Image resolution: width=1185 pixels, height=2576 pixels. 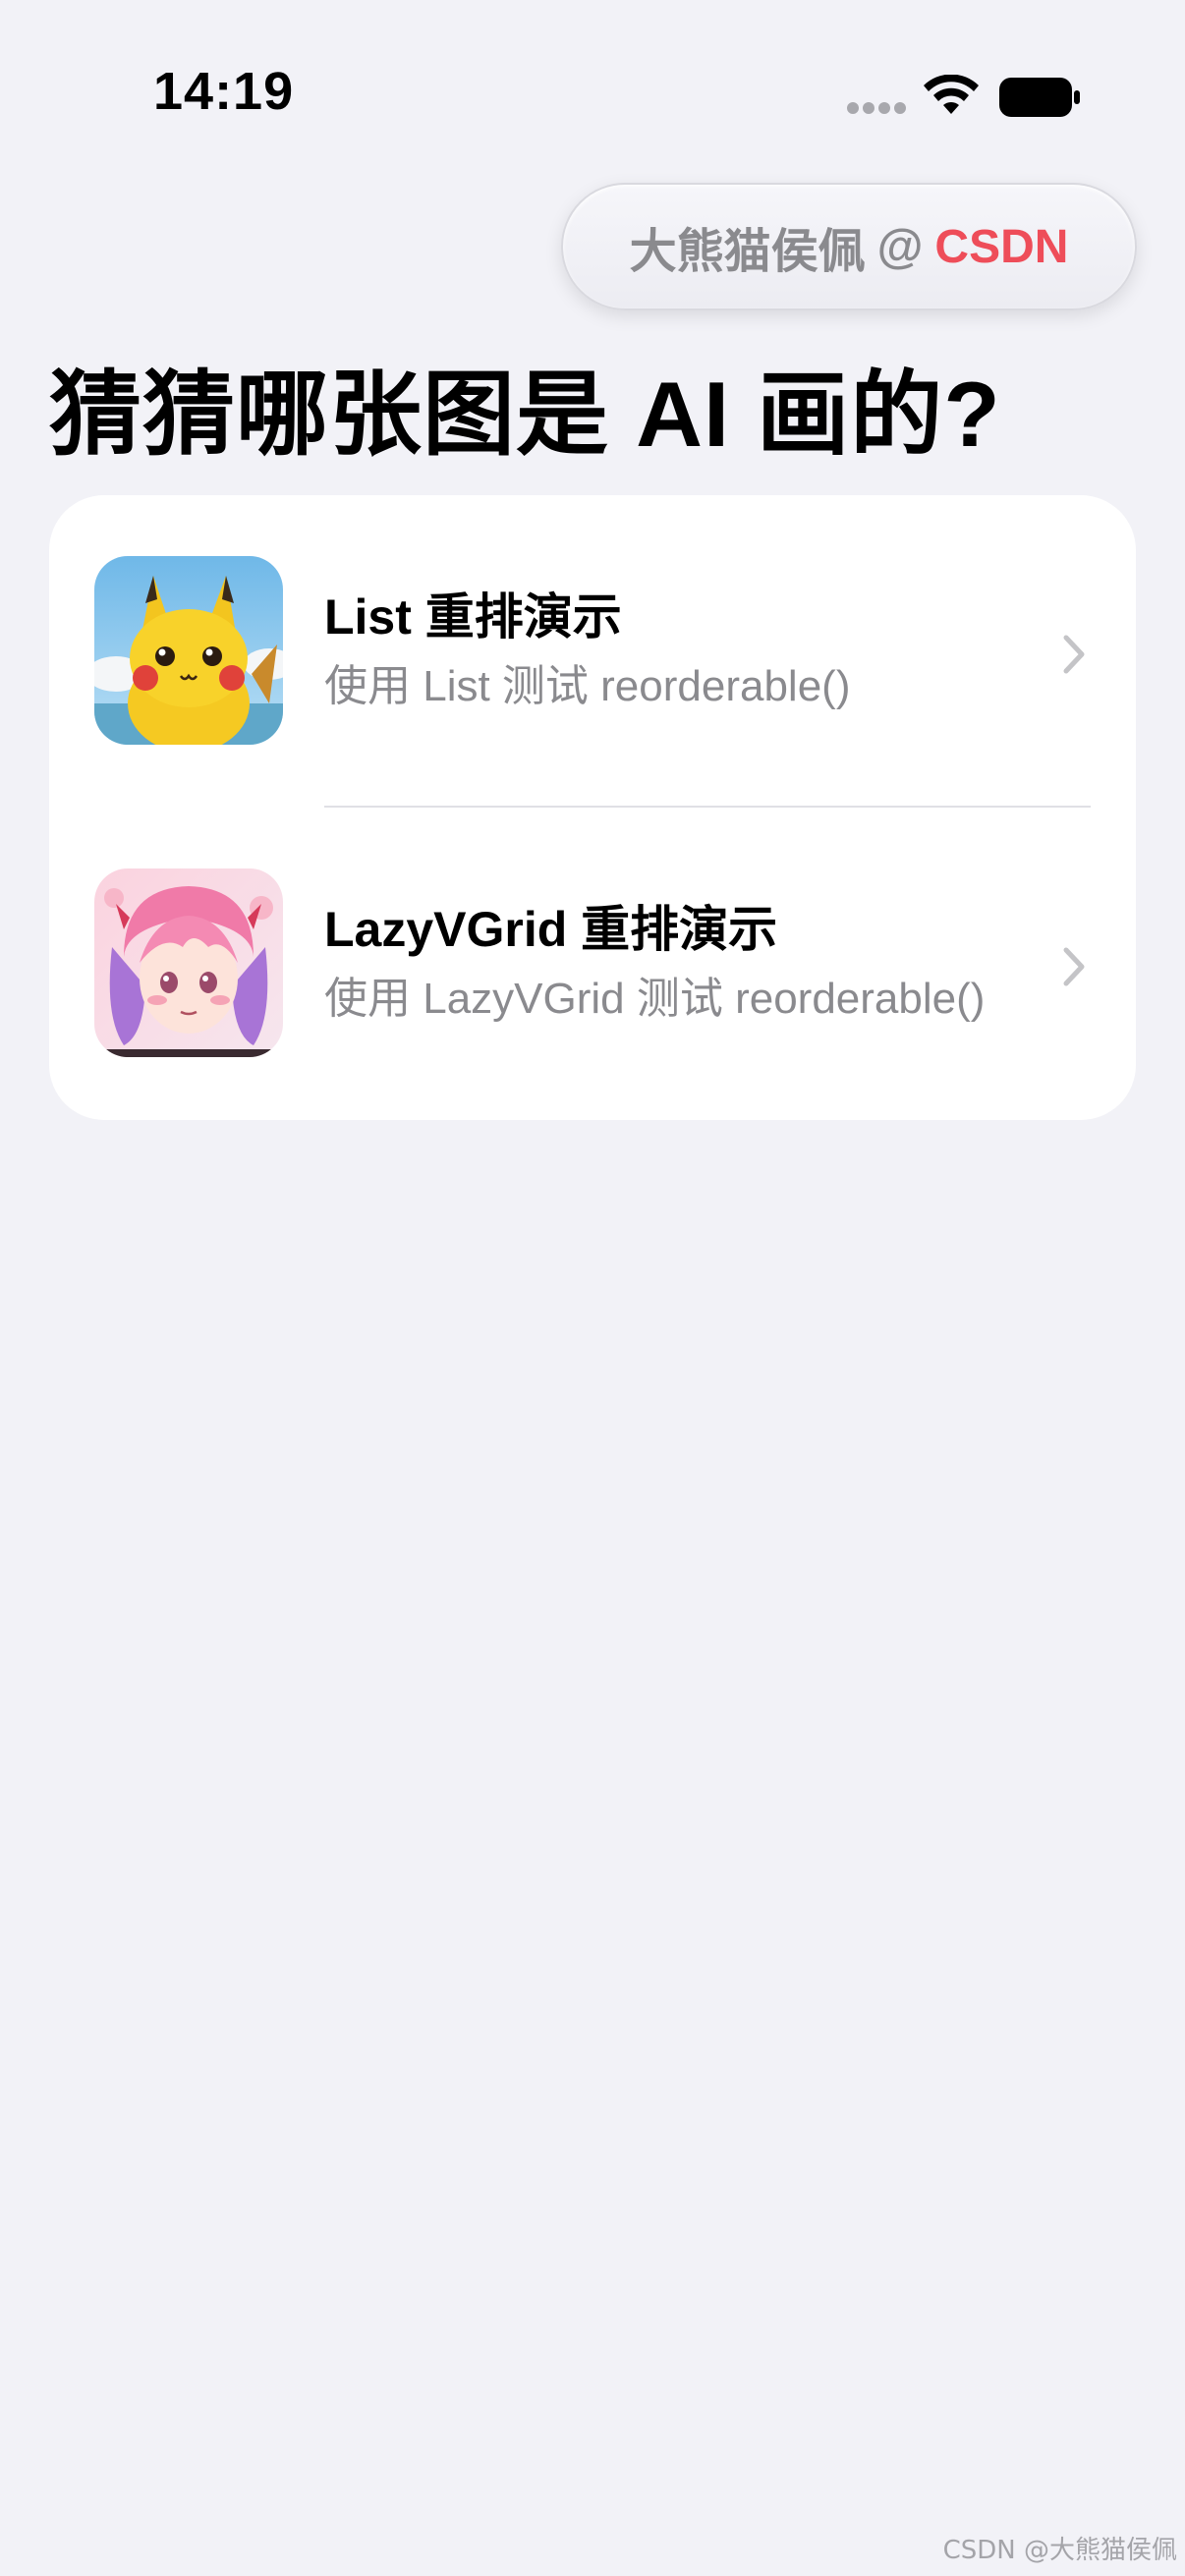 I want to click on wifi-icon, so click(x=952, y=94).